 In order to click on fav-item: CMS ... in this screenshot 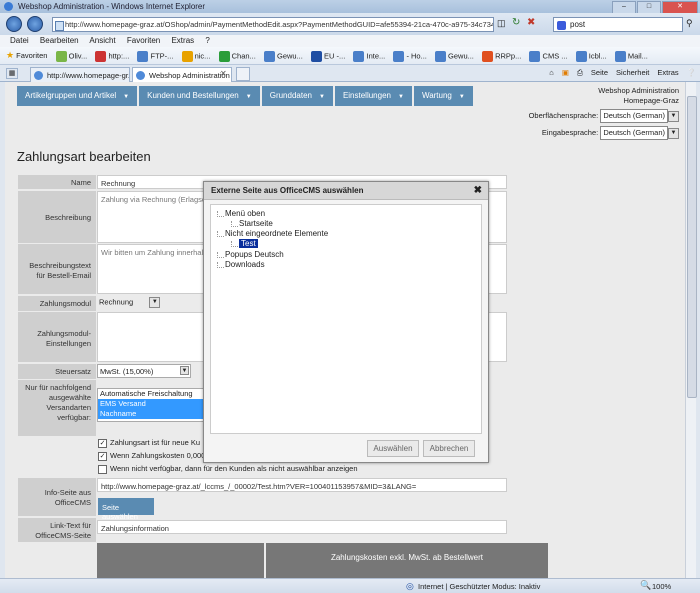, I will do `click(548, 56)`.